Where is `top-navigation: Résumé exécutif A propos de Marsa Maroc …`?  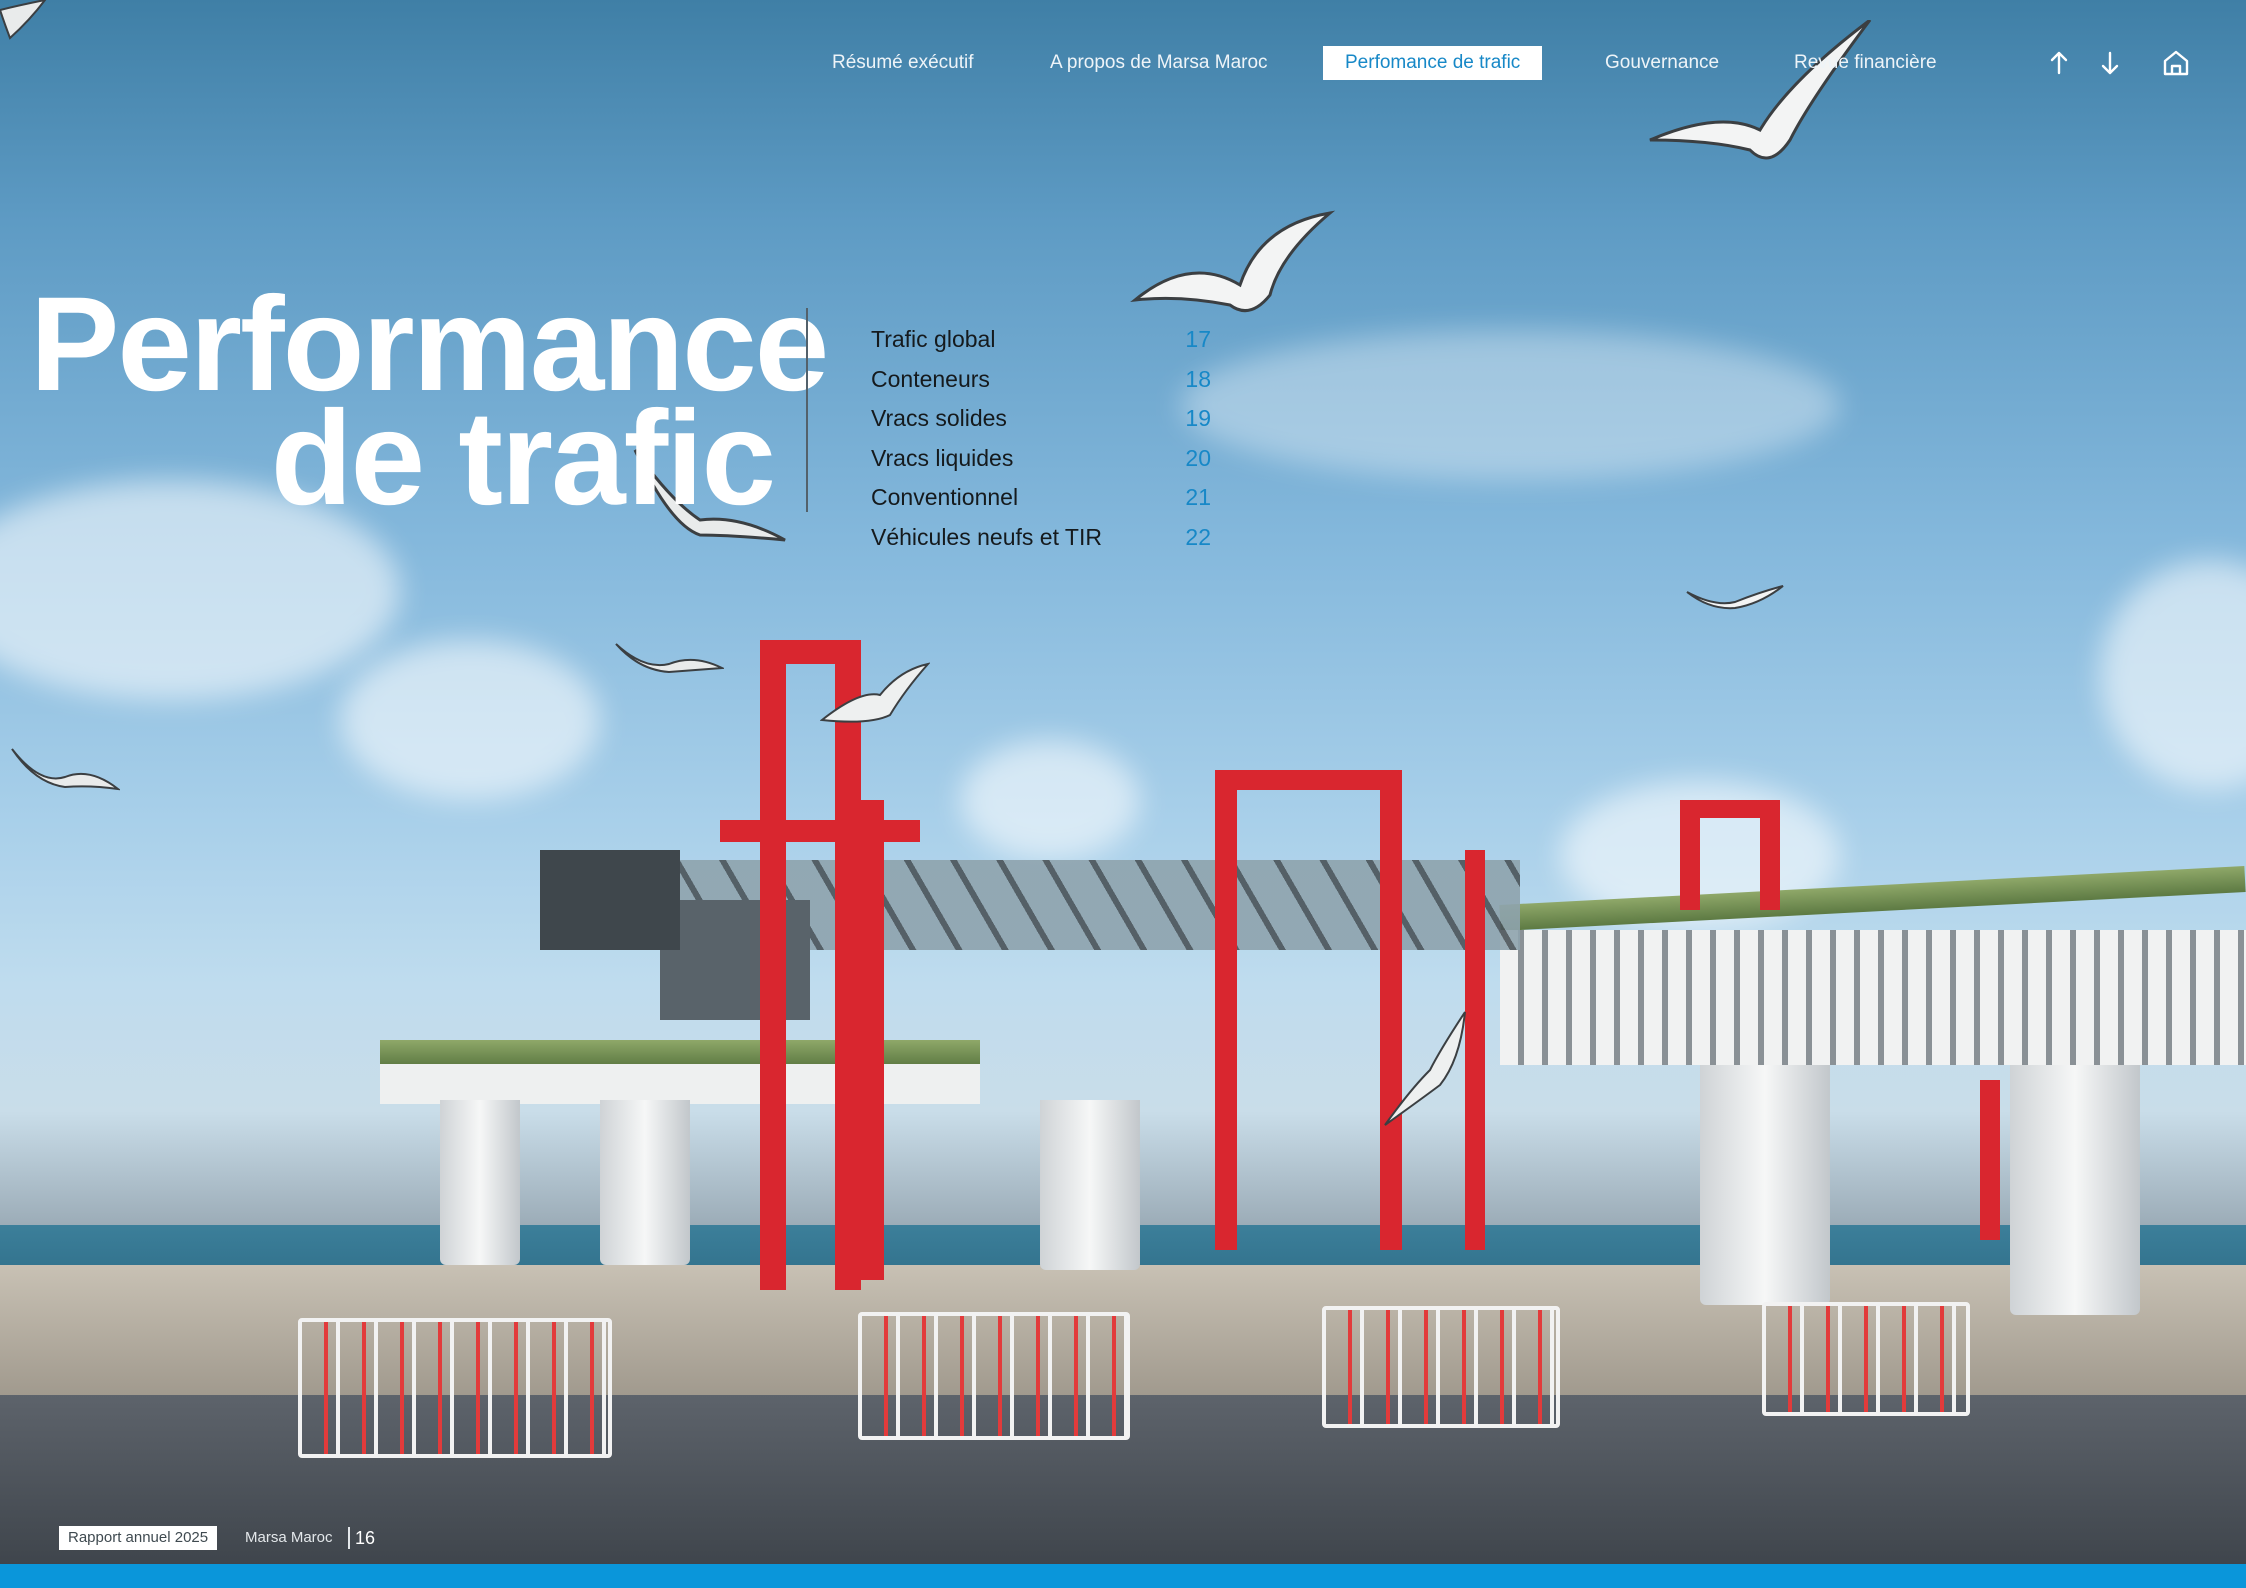
top-navigation: Résumé exécutif A propos de Marsa Maroc … is located at coordinates (1123, 63).